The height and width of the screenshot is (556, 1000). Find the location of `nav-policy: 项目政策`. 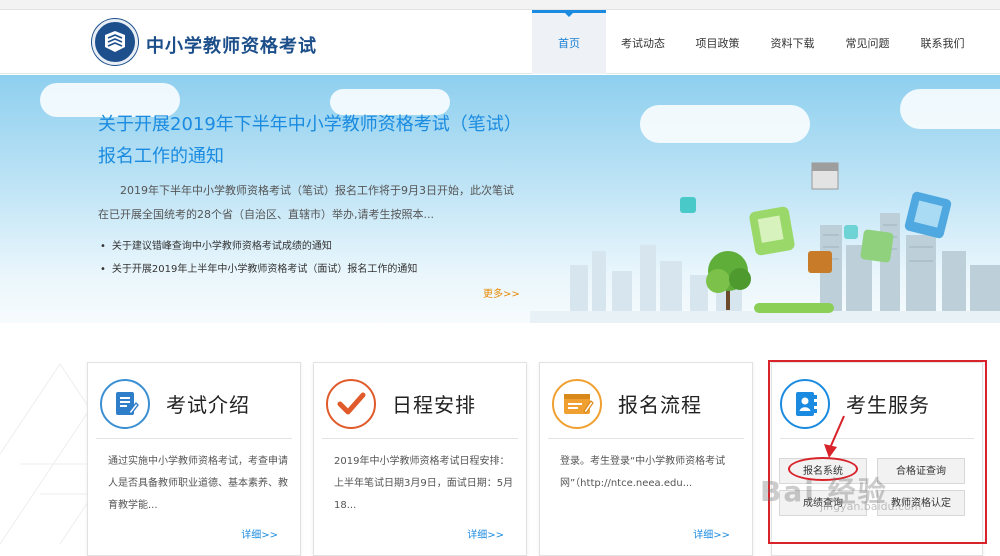

nav-policy: 项目政策 is located at coordinates (717, 42).